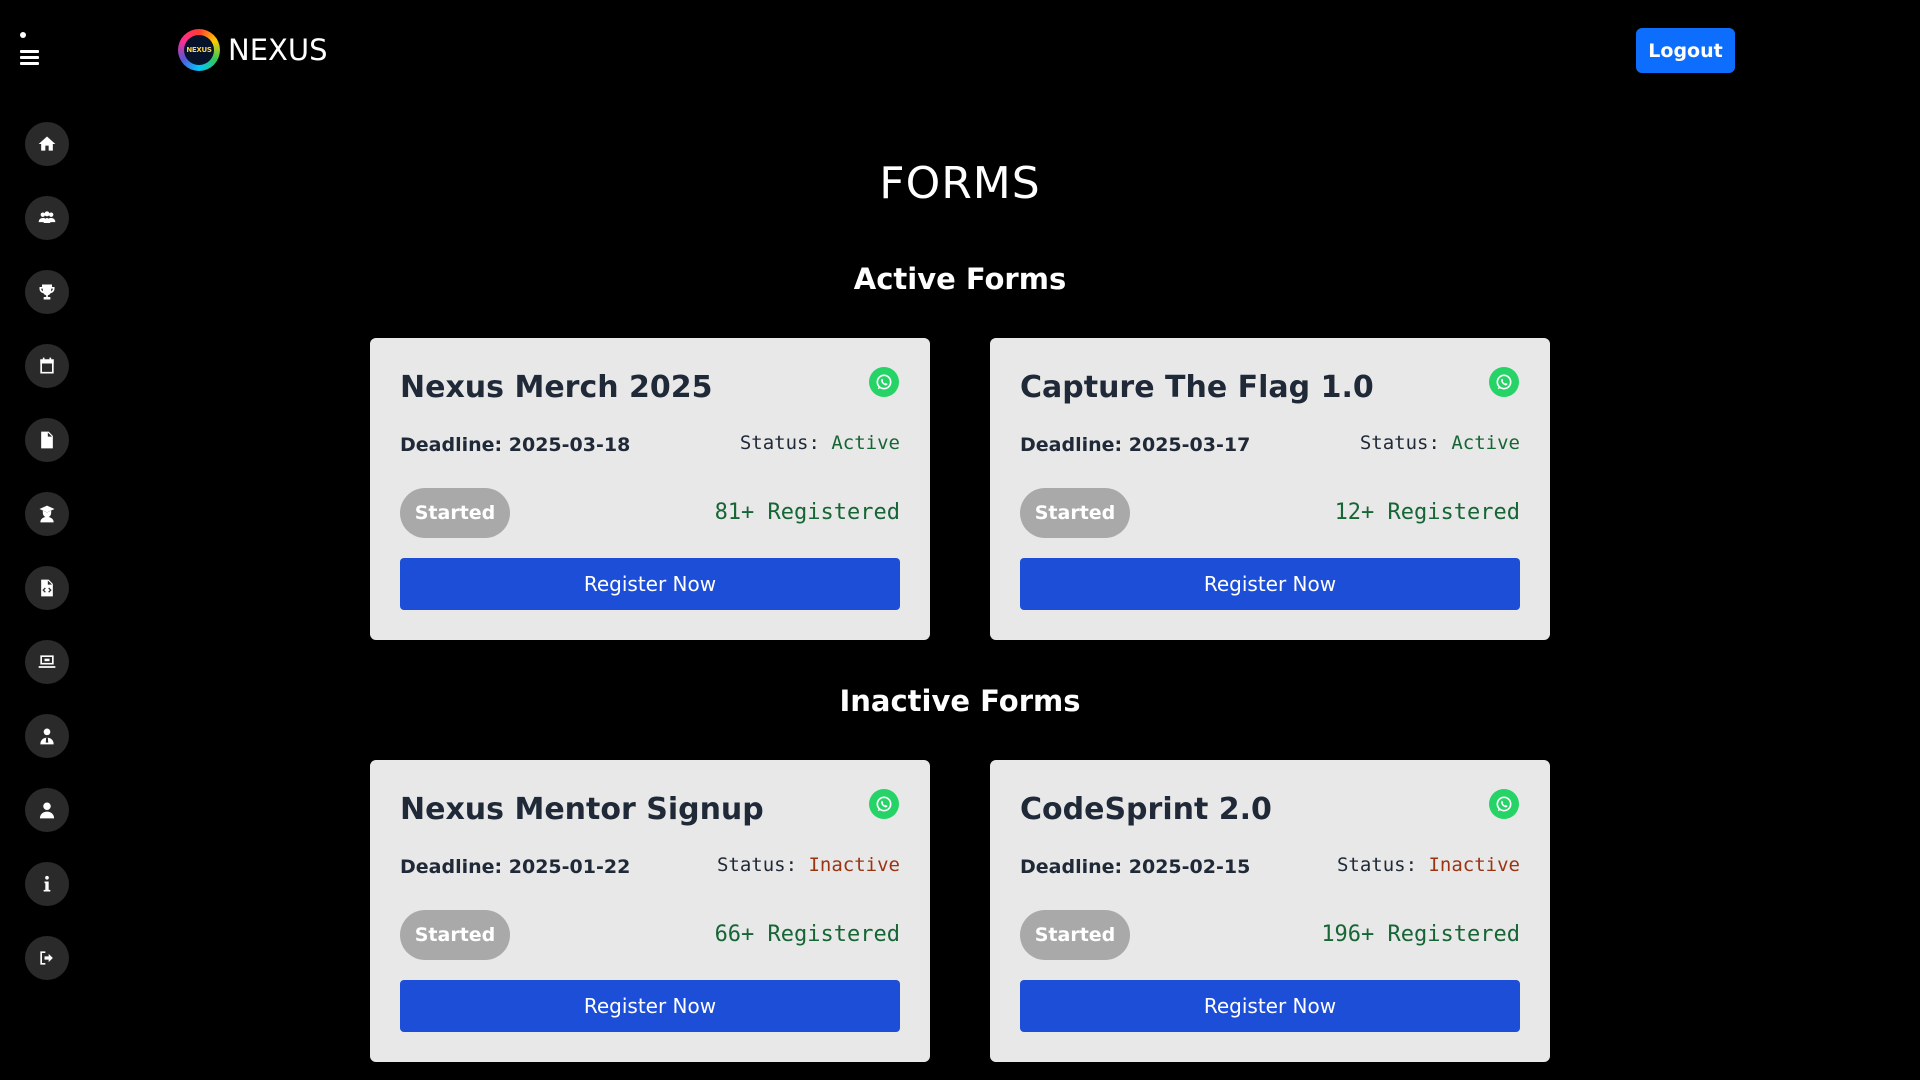 This screenshot has width=1920, height=1080. What do you see at coordinates (582, 809) in the screenshot?
I see `form-title: Nexus Mentor Signup` at bounding box center [582, 809].